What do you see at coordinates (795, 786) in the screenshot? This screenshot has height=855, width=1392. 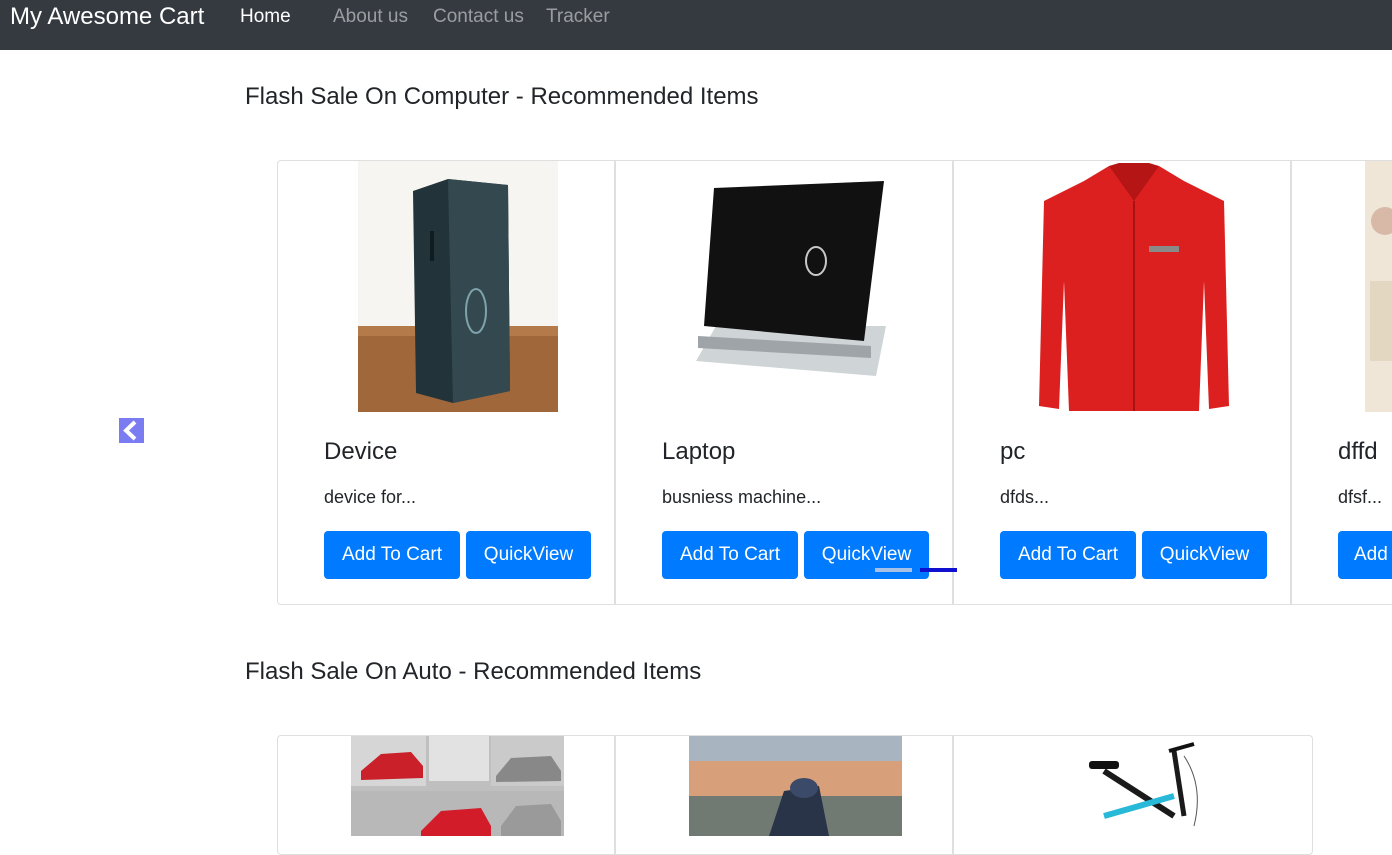 I see `motorcycle-photo` at bounding box center [795, 786].